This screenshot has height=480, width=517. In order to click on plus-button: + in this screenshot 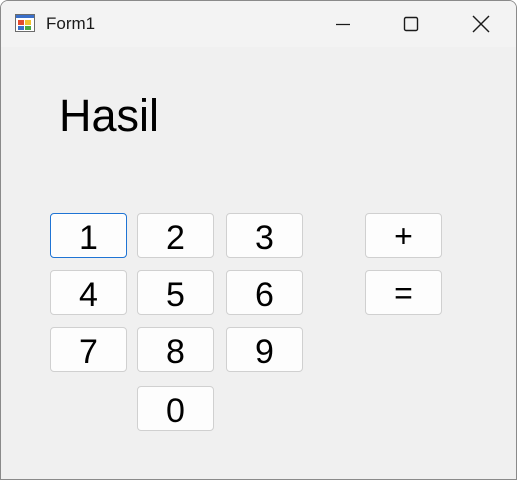, I will do `click(403, 235)`.